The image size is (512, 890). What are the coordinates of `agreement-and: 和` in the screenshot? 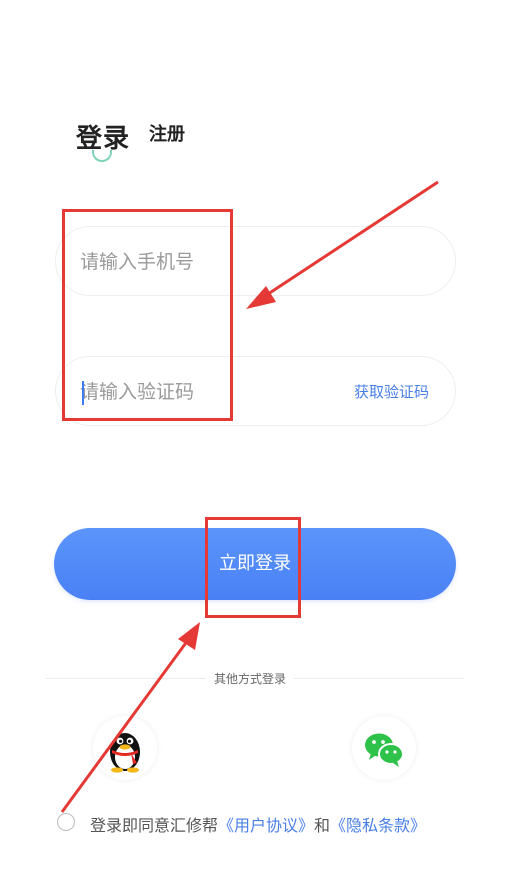 It's located at (322, 825).